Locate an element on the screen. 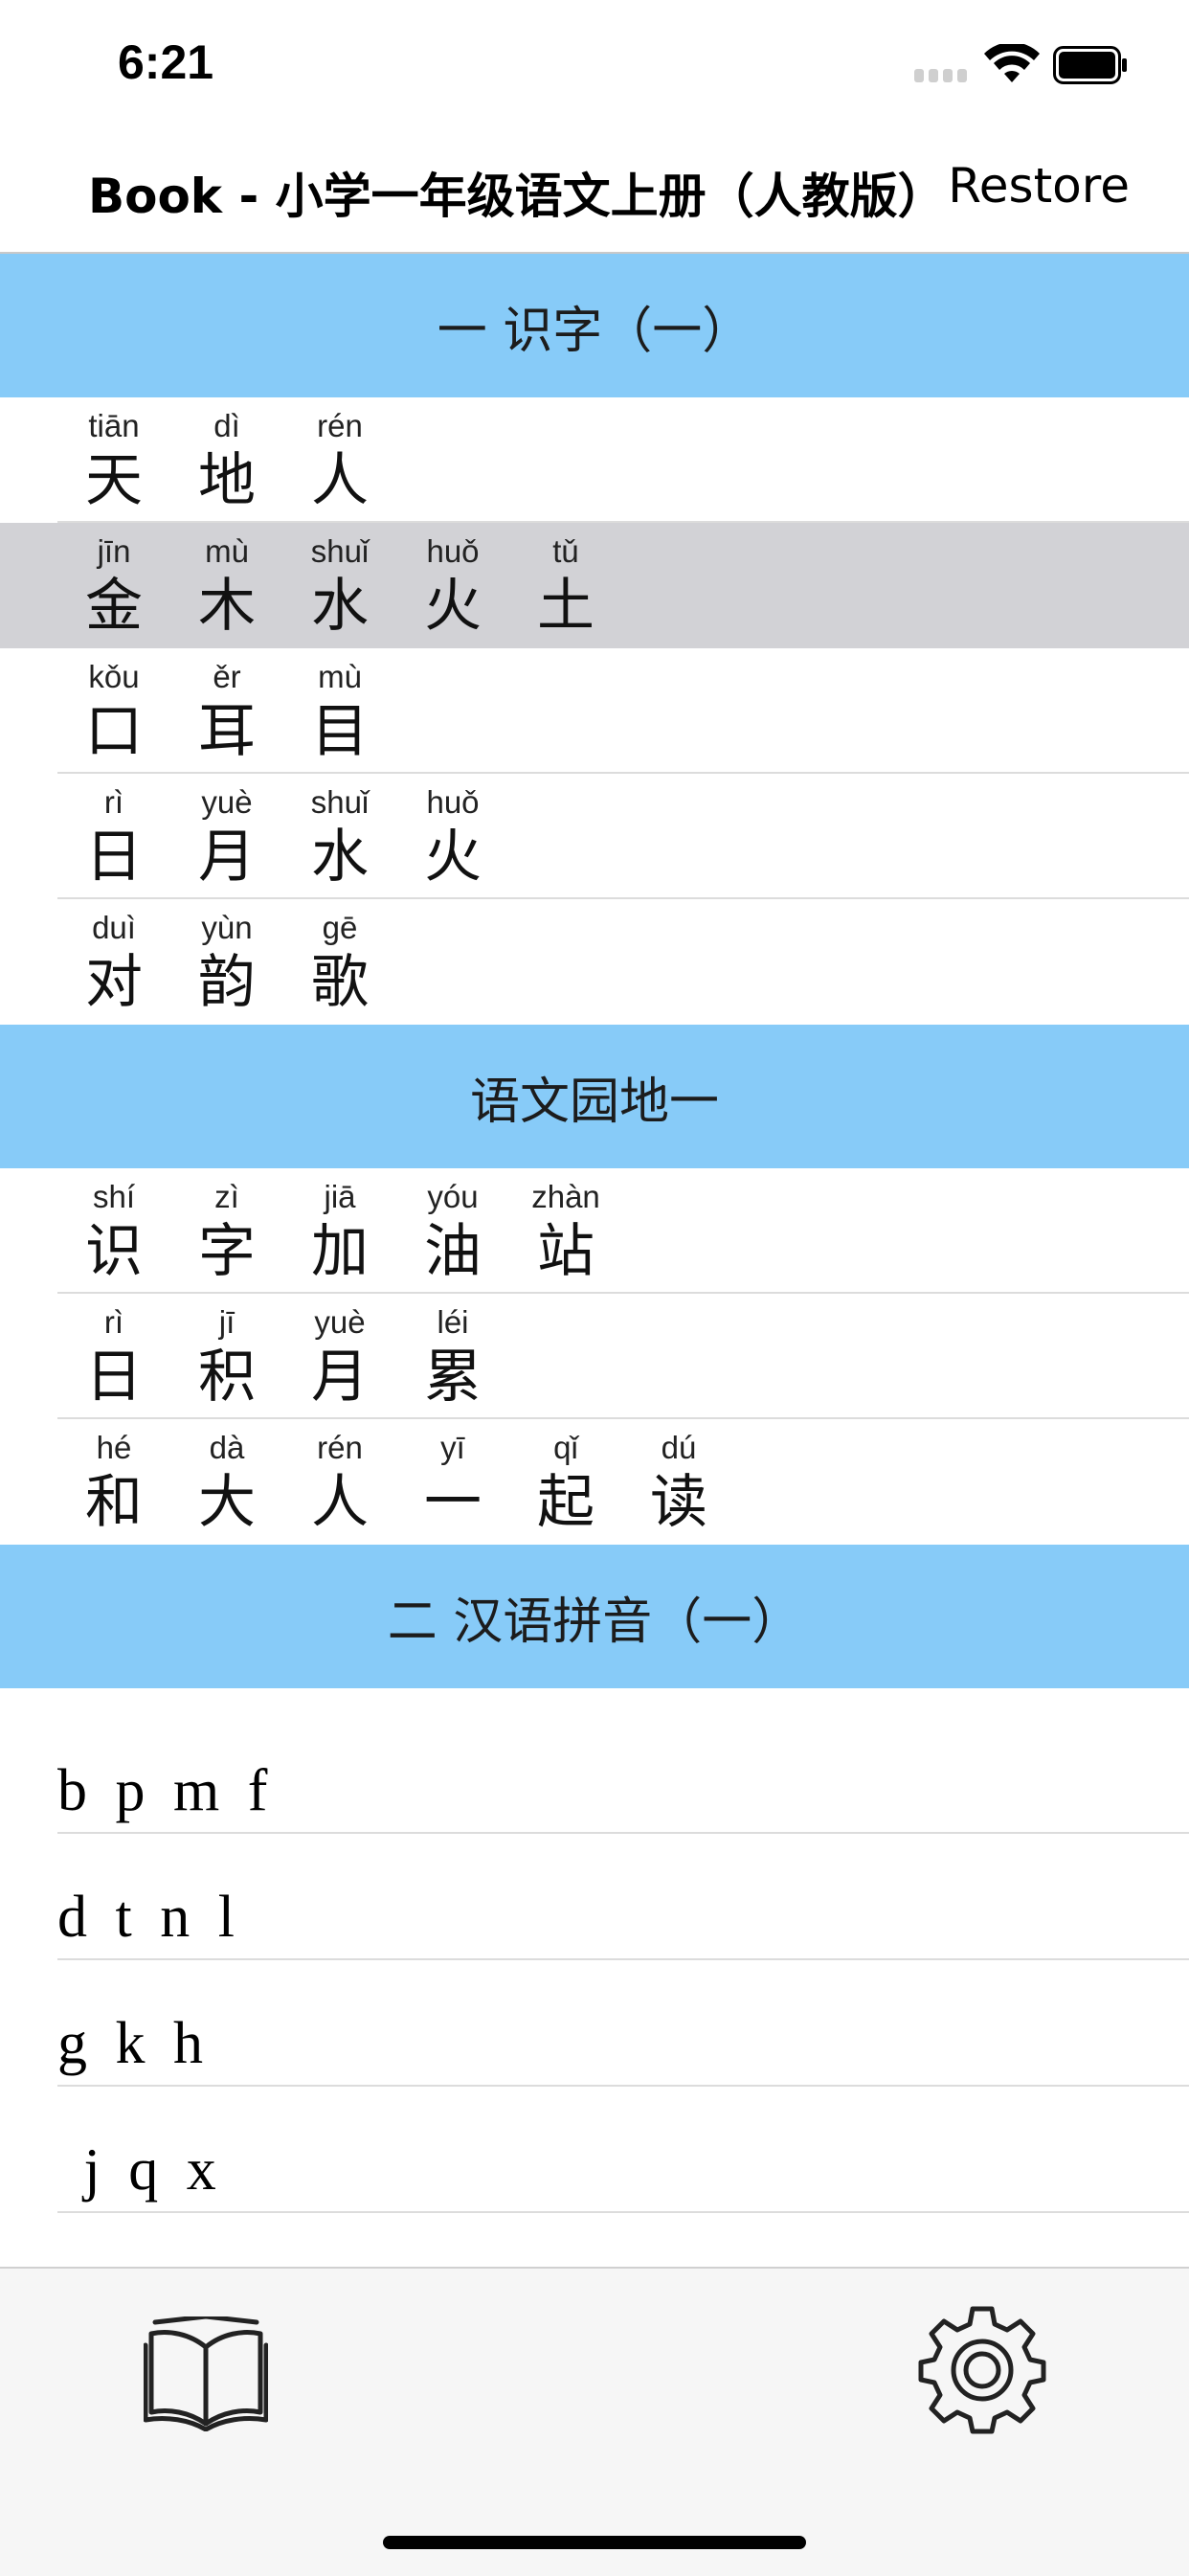 Image resolution: width=1189 pixels, height=2576 pixels. word-char: mù 目 is located at coordinates (340, 712).